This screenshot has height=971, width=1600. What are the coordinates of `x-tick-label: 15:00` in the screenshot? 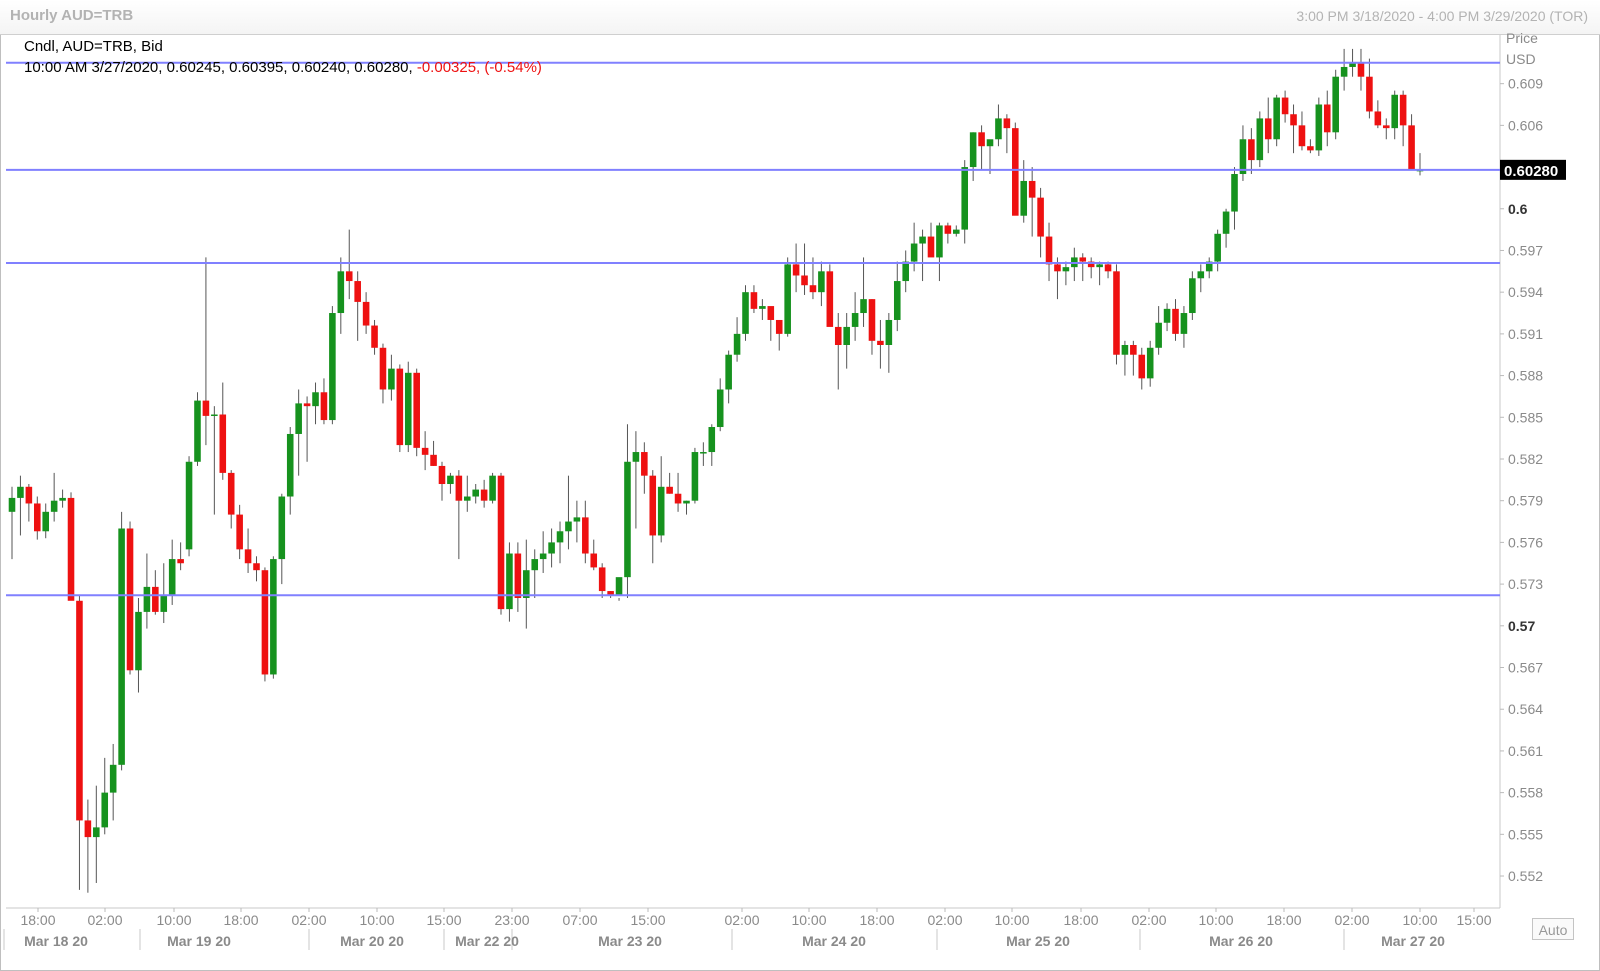 It's located at (647, 920).